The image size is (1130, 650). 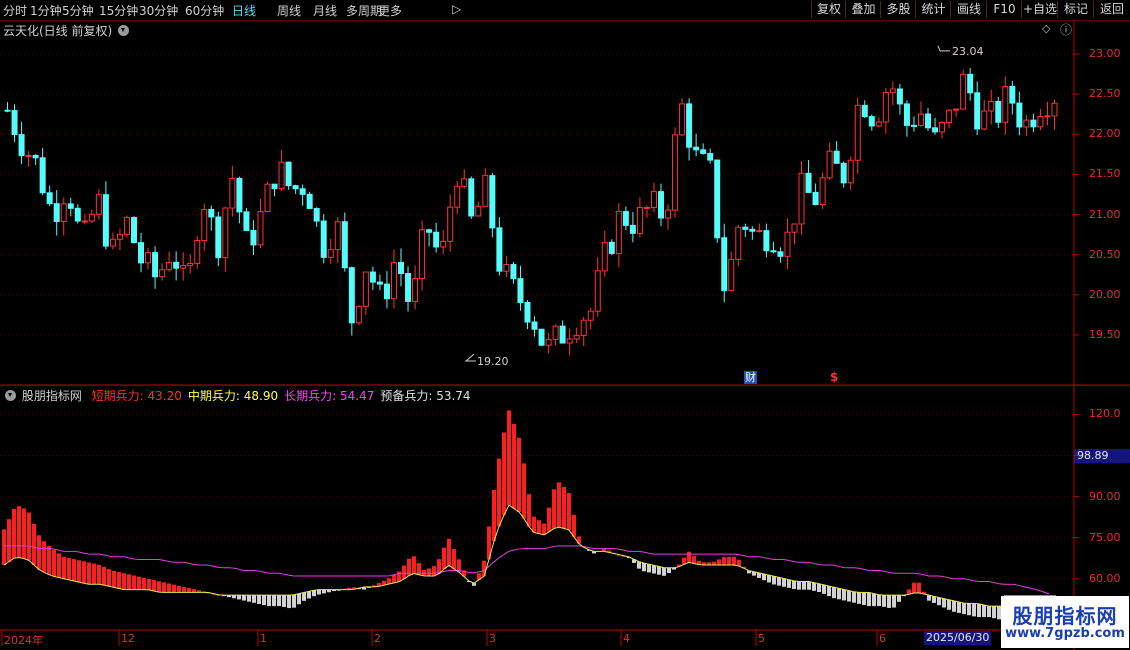 What do you see at coordinates (863, 9) in the screenshot?
I see `toolbar-button-1: 叠加` at bounding box center [863, 9].